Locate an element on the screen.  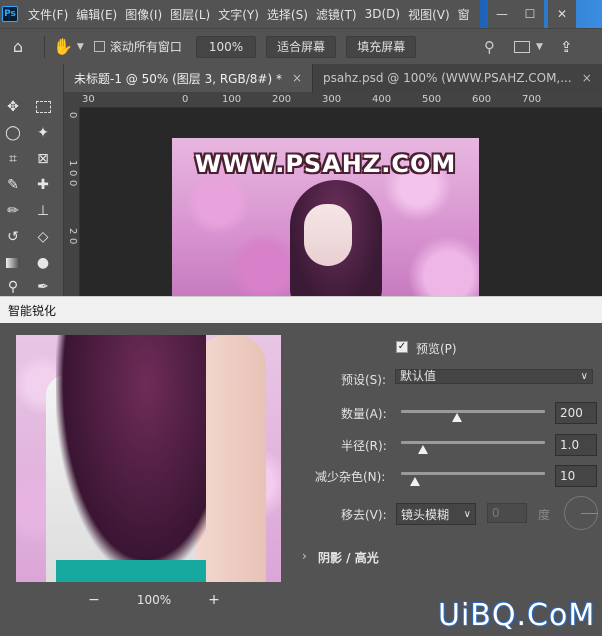
ruler-tick: 200 is located at coordinates (282, 99).